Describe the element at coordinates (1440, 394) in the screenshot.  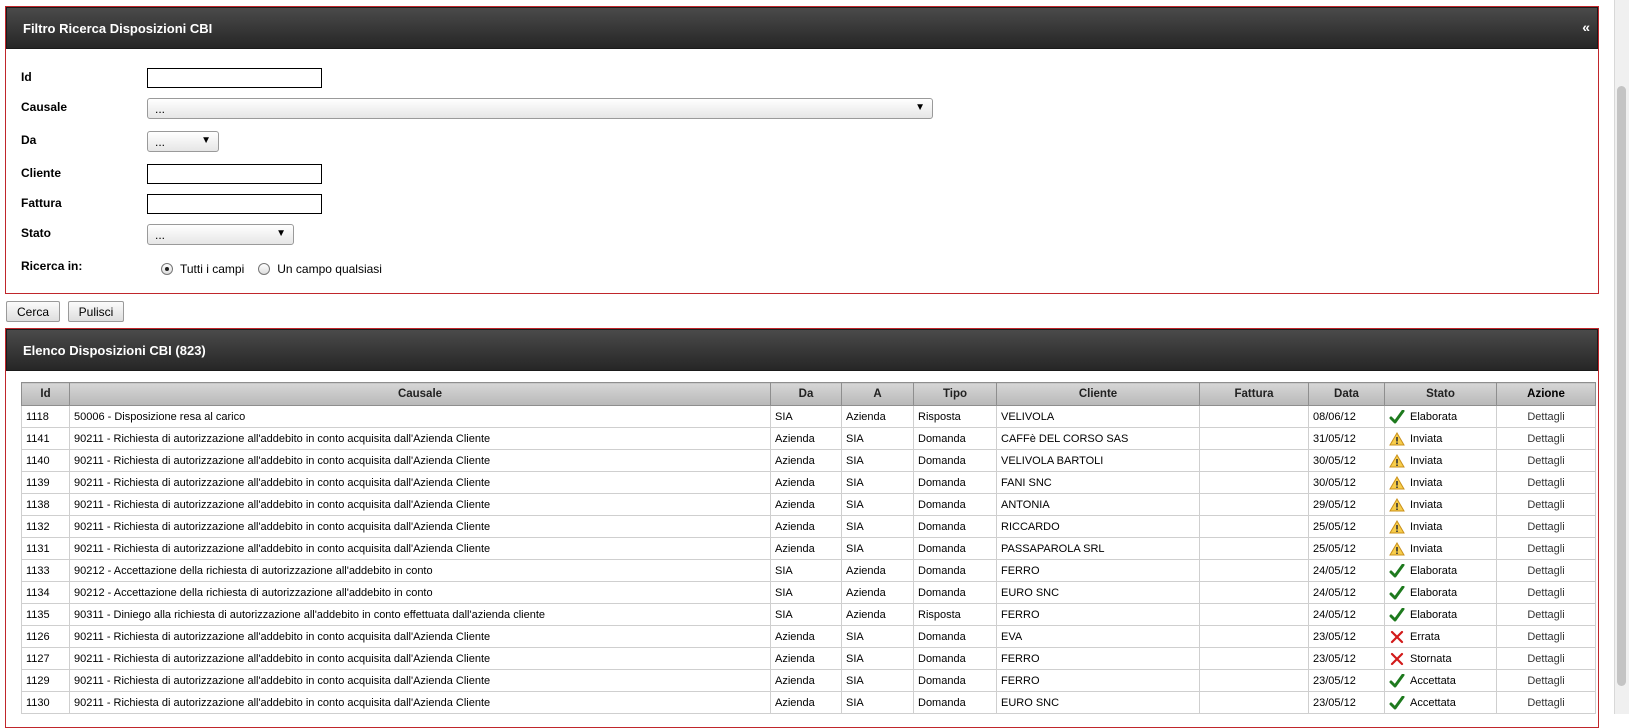
I see `col-header-stato: Stato` at that location.